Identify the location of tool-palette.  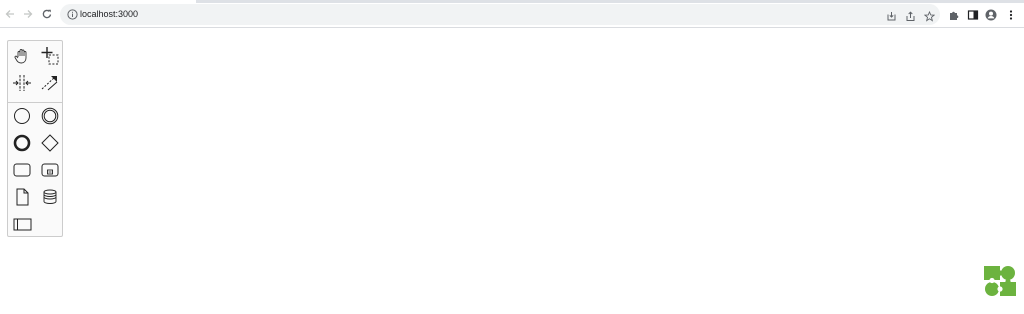
(35, 138).